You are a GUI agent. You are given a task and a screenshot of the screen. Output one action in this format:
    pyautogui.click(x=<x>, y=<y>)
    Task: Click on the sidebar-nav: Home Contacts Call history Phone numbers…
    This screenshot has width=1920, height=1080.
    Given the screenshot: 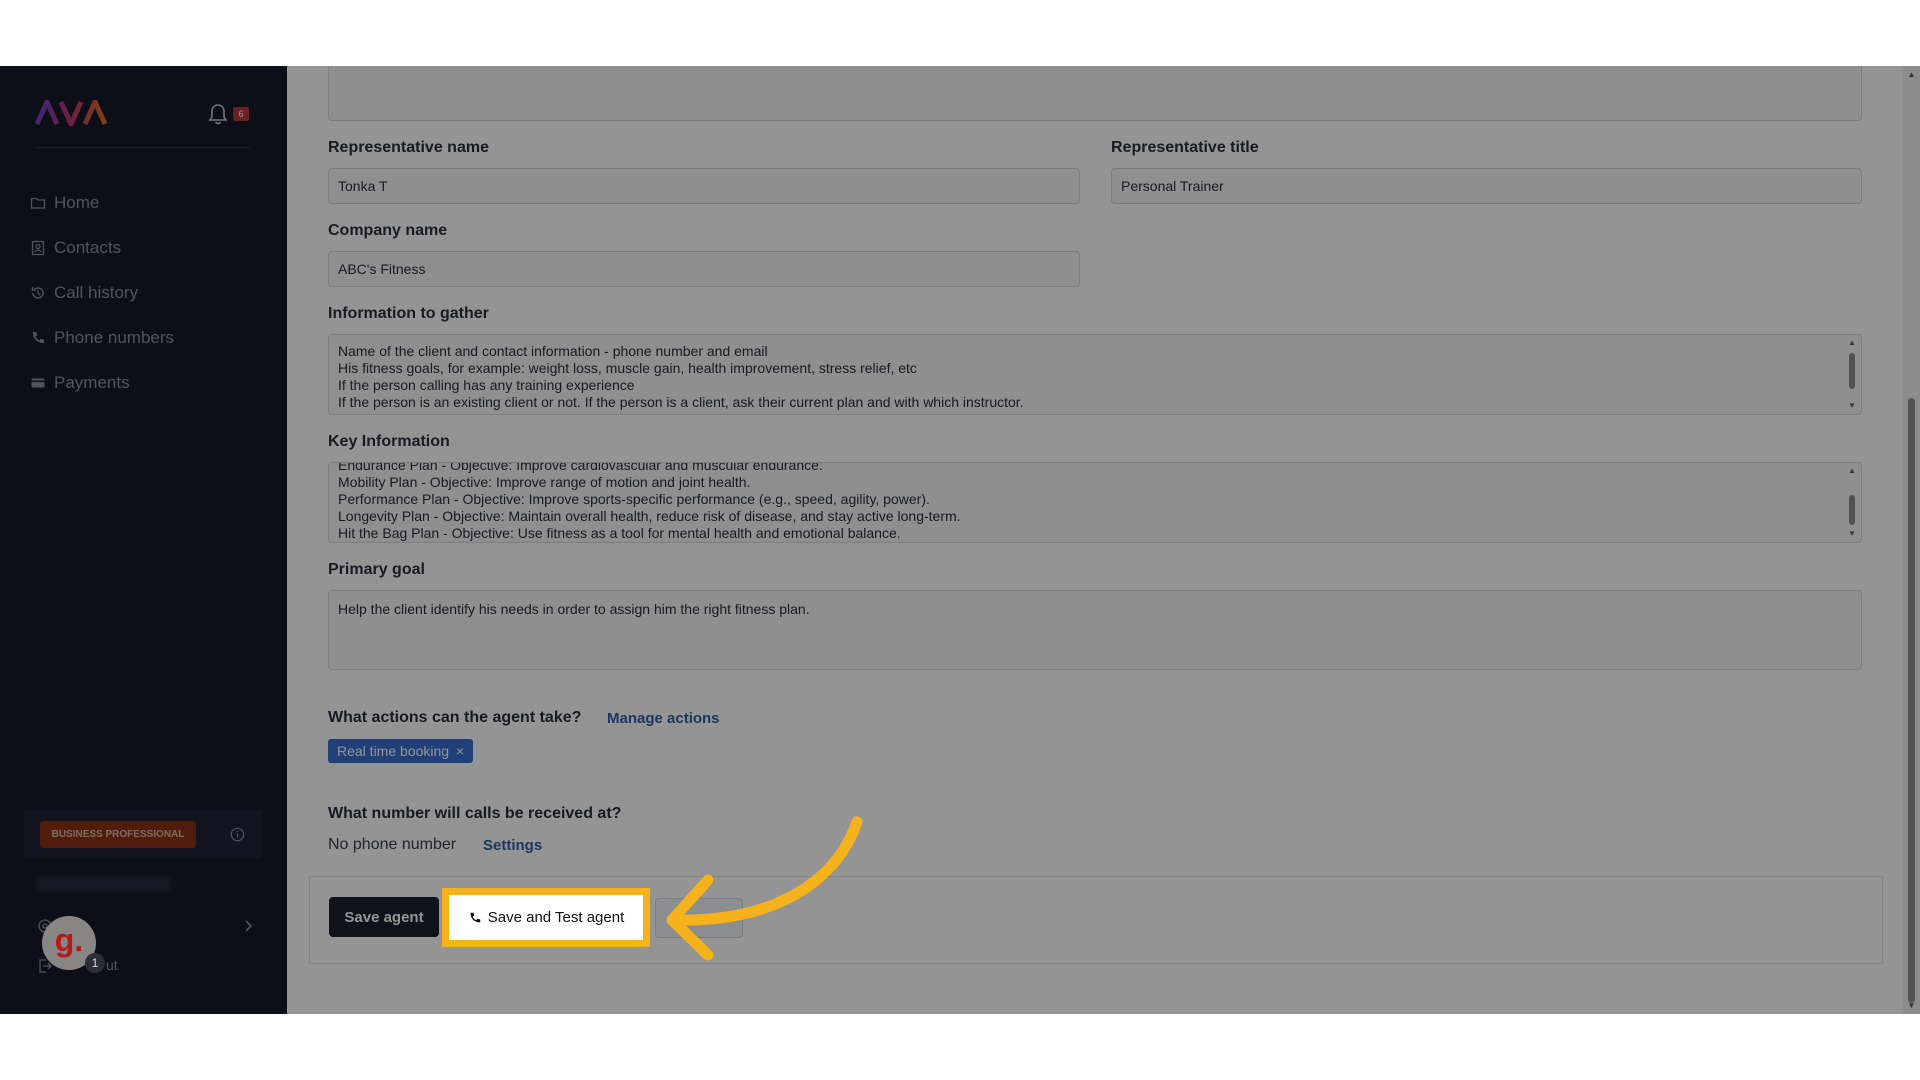 What is the action you would take?
    pyautogui.click(x=102, y=292)
    